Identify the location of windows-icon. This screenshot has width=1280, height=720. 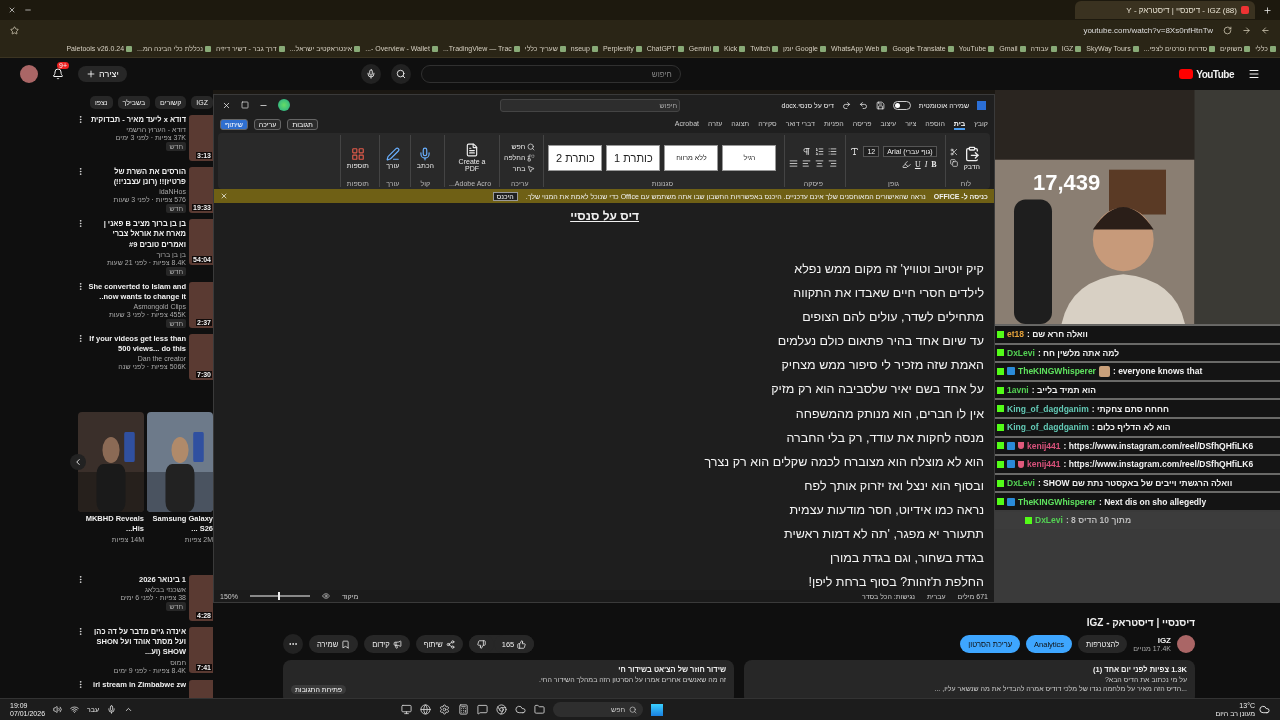
(657, 709).